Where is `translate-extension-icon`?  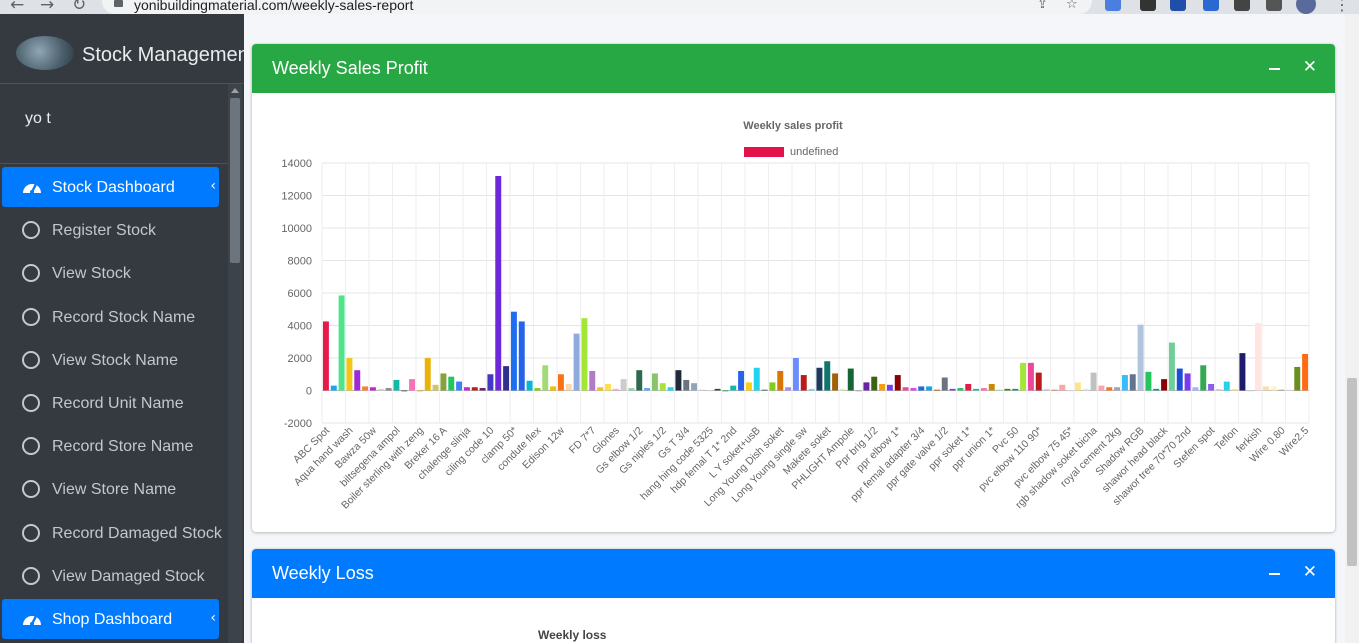
translate-extension-icon is located at coordinates (1113, 5).